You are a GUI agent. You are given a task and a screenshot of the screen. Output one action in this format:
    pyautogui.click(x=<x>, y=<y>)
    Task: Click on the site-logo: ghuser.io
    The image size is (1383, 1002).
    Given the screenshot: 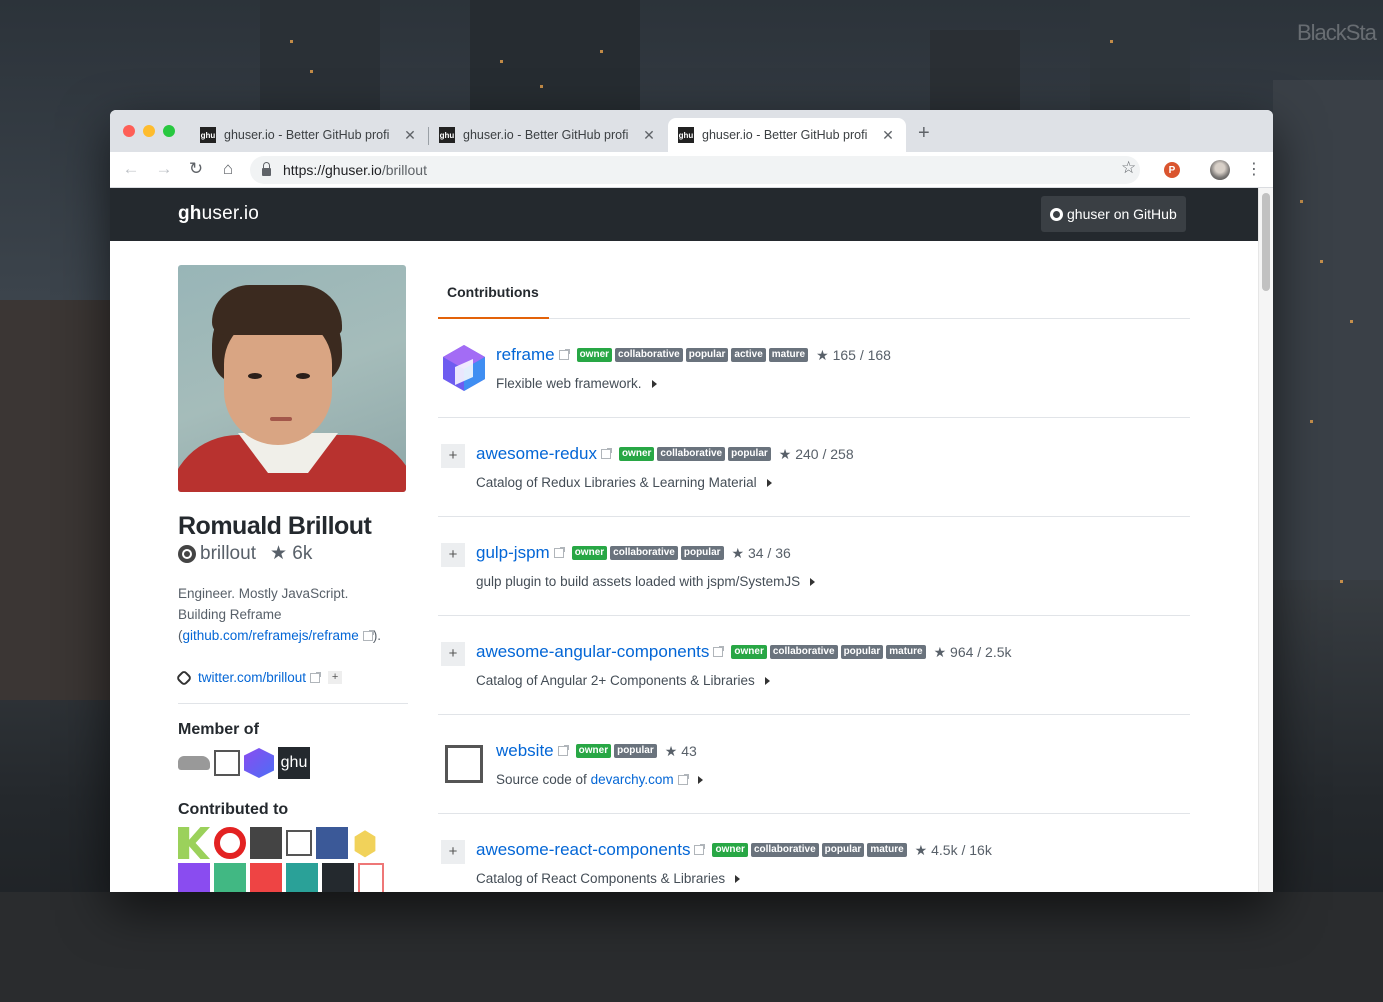 What is the action you would take?
    pyautogui.click(x=218, y=214)
    